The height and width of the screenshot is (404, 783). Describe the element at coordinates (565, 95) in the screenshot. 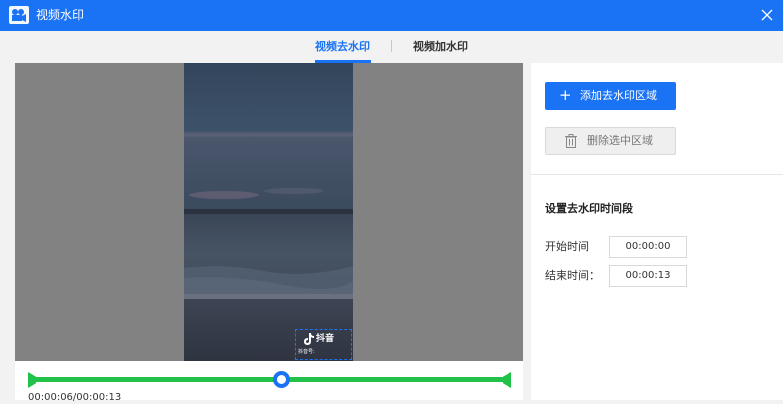

I see `plus-icon: +` at that location.